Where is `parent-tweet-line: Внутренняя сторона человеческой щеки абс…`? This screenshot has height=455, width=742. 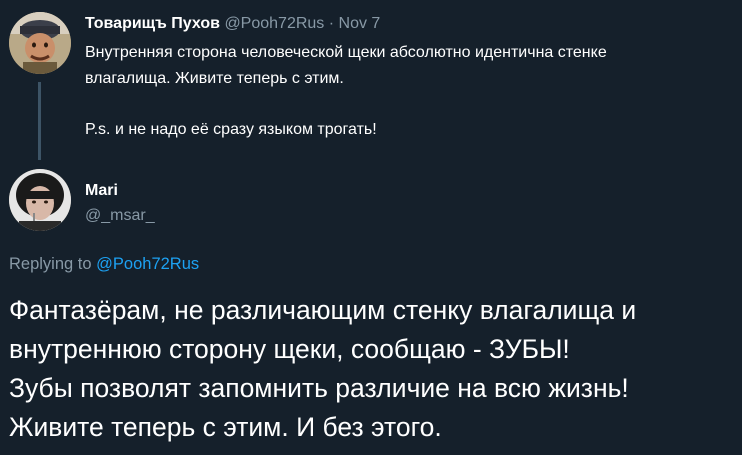 parent-tweet-line: Внутренняя сторона человеческой щеки абс… is located at coordinates (346, 52).